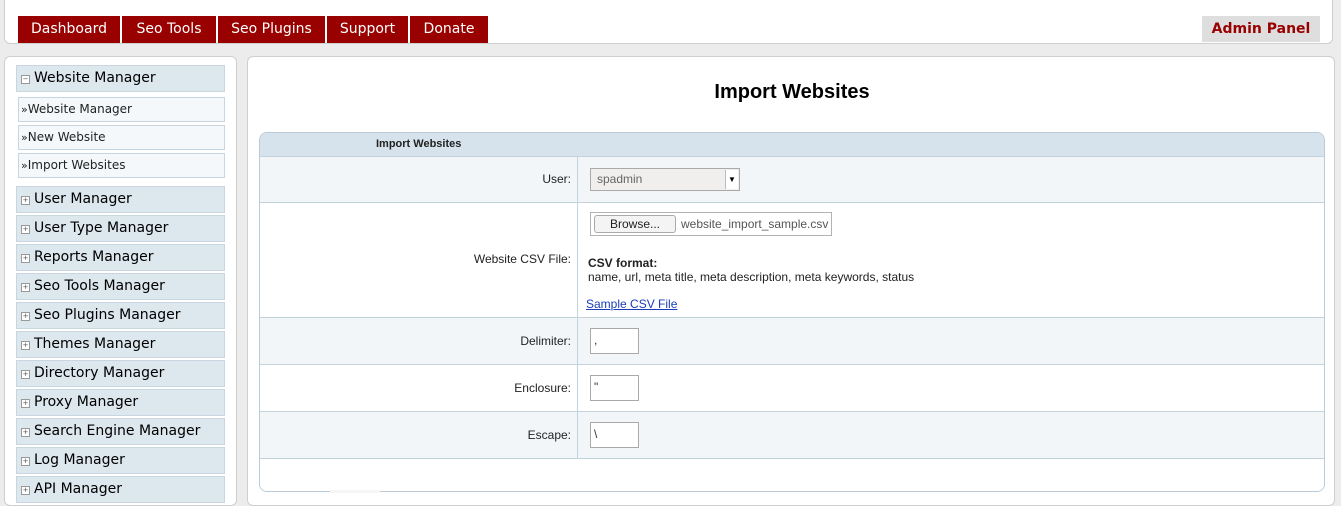 The image size is (1341, 506). What do you see at coordinates (99, 286) in the screenshot?
I see `sidebar-section-label: Seo Tools Manager` at bounding box center [99, 286].